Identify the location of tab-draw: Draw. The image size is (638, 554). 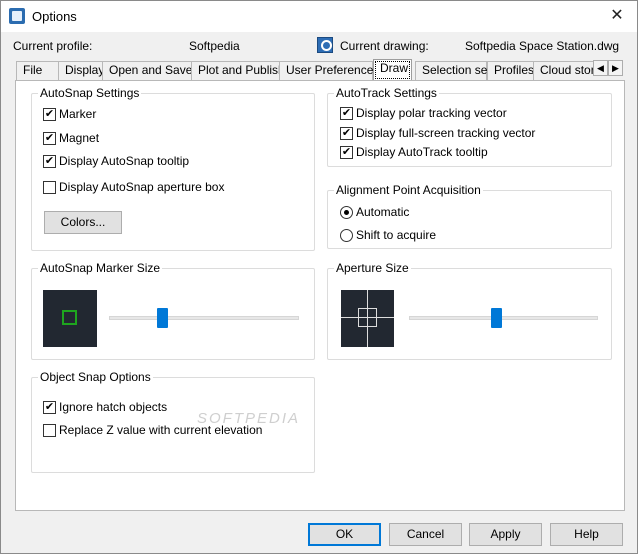
(392, 69).